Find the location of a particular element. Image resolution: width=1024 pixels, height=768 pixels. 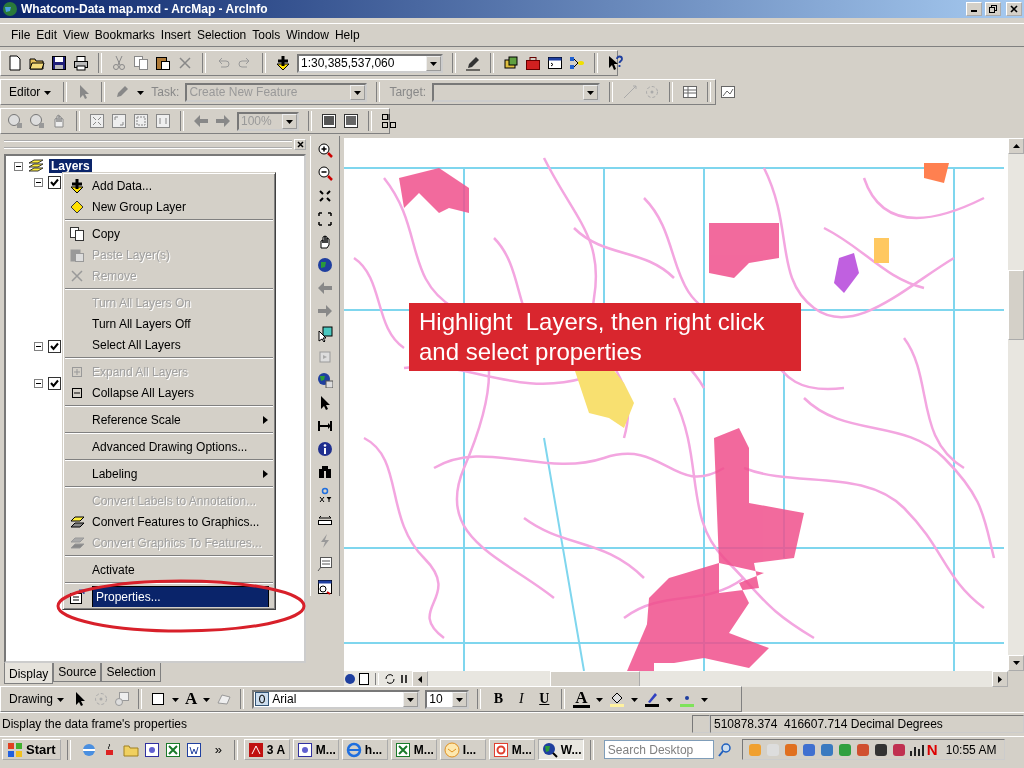

text-tool-button: A is located at coordinates (191, 699).